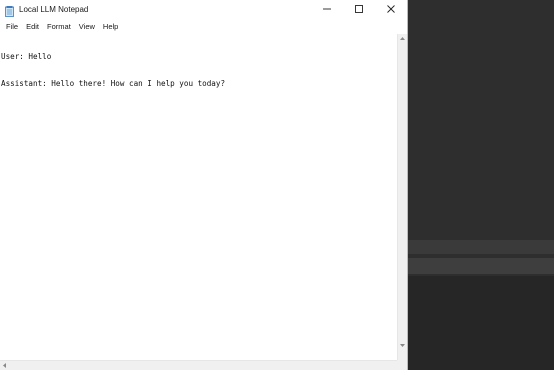 The height and width of the screenshot is (370, 554). Describe the element at coordinates (402, 365) in the screenshot. I see `size-grip` at that location.